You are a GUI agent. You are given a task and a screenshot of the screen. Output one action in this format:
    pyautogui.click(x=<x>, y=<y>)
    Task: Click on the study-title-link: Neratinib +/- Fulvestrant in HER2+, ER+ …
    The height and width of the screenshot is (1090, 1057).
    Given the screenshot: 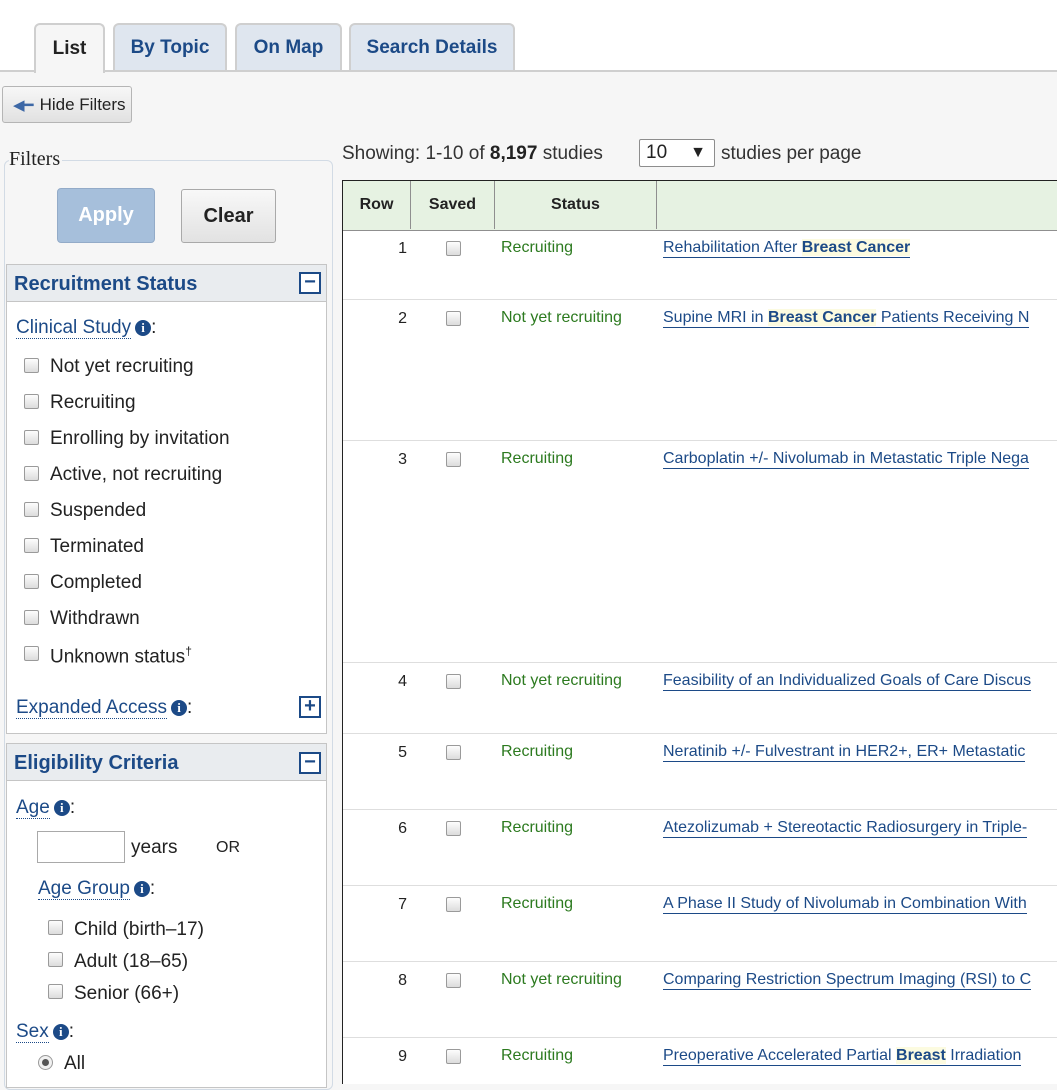 What is the action you would take?
    pyautogui.click(x=844, y=752)
    